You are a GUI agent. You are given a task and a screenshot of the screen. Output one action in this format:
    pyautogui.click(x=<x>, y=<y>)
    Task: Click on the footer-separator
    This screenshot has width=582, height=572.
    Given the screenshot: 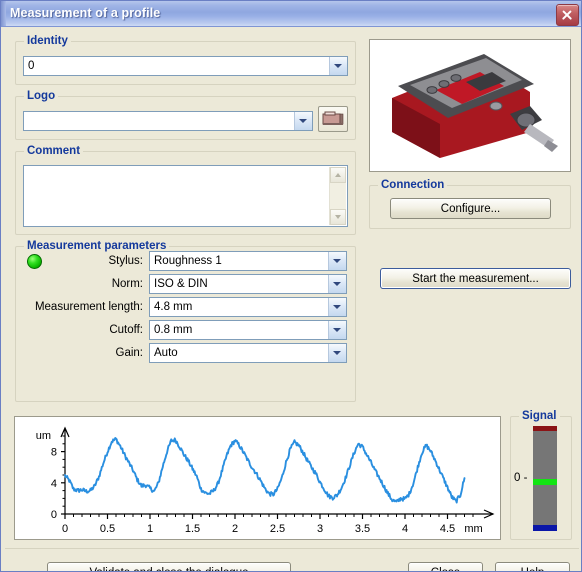 What is the action you would take?
    pyautogui.click(x=292, y=548)
    